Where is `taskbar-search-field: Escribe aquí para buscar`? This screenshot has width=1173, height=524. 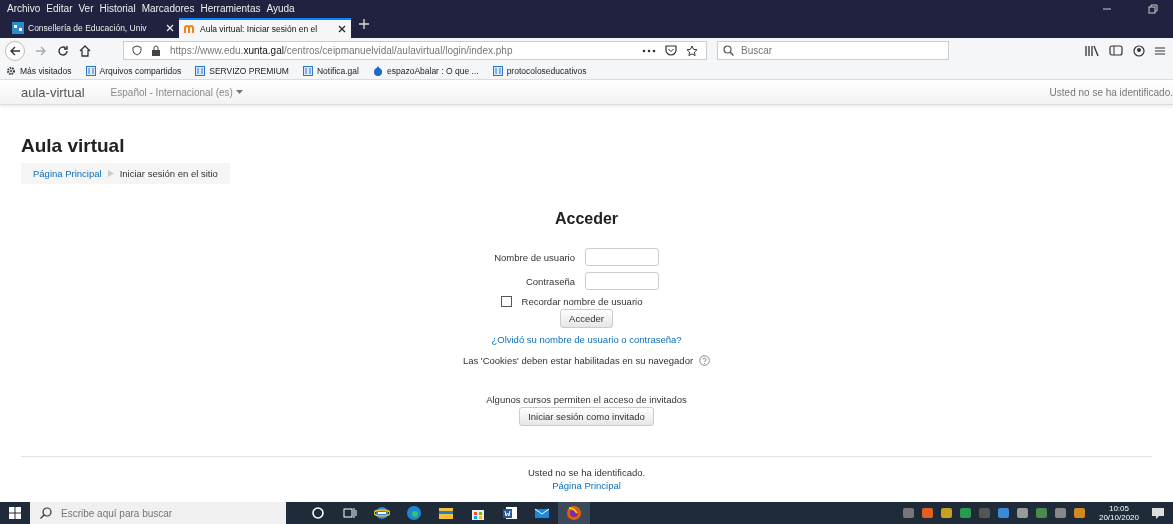
taskbar-search-field: Escribe aquí para buscar is located at coordinates (158, 513).